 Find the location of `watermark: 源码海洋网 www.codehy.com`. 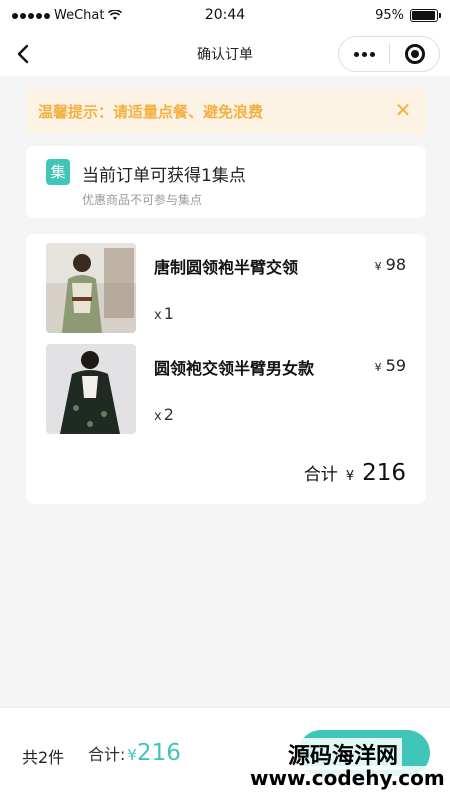

watermark: 源码海洋网 www.codehy.com is located at coordinates (345, 766).